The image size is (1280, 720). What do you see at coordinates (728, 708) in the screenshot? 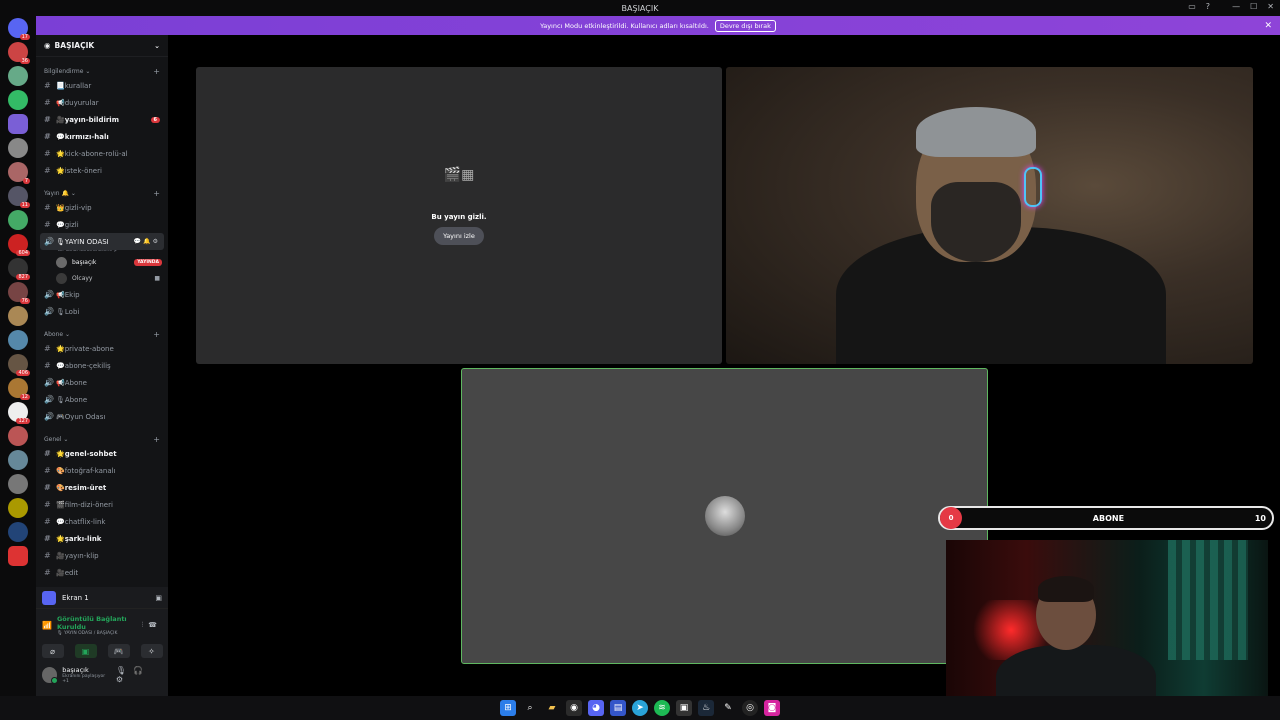
I see `app-icon: ✎` at bounding box center [728, 708].